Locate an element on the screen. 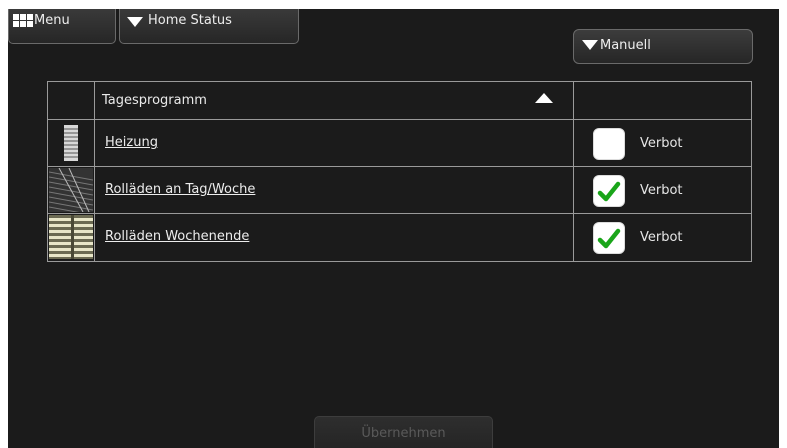  checkbox-rollaeden-tag-woche is located at coordinates (609, 191).